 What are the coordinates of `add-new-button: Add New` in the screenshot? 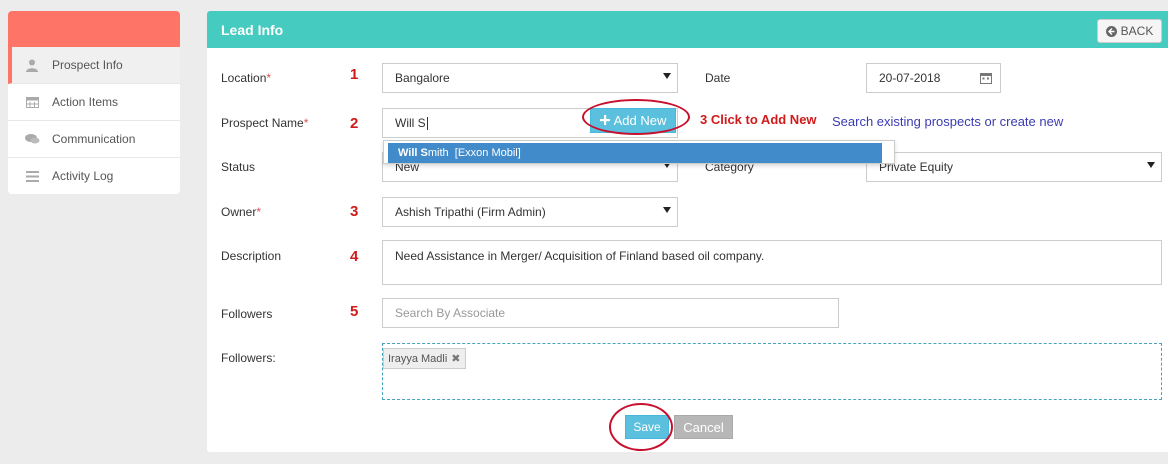 It's located at (633, 120).